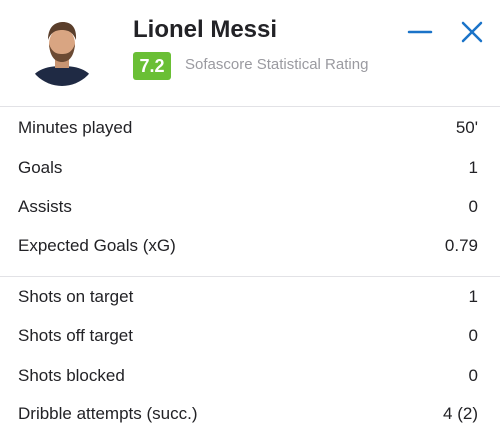  I want to click on stat-row-assists: Assists 0, so click(250, 207).